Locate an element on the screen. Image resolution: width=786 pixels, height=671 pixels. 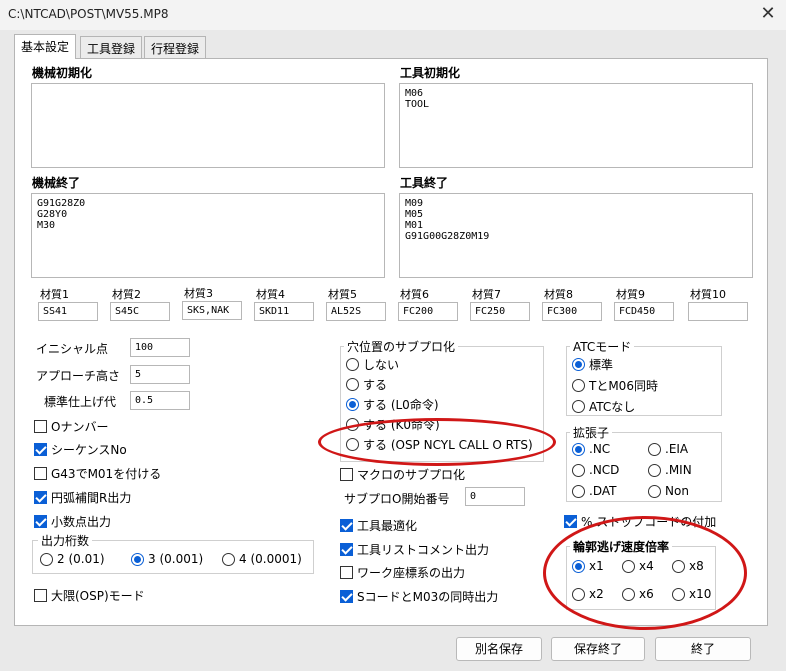
hole-osp-radio: する (OSP NCYL CALL O RTS) is located at coordinates (439, 444).